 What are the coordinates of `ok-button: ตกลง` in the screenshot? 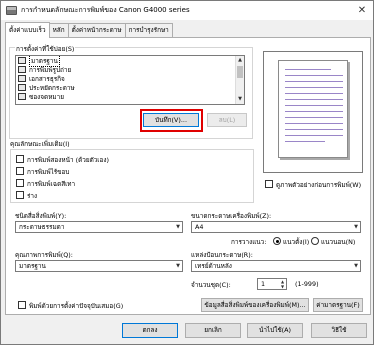 It's located at (150, 330).